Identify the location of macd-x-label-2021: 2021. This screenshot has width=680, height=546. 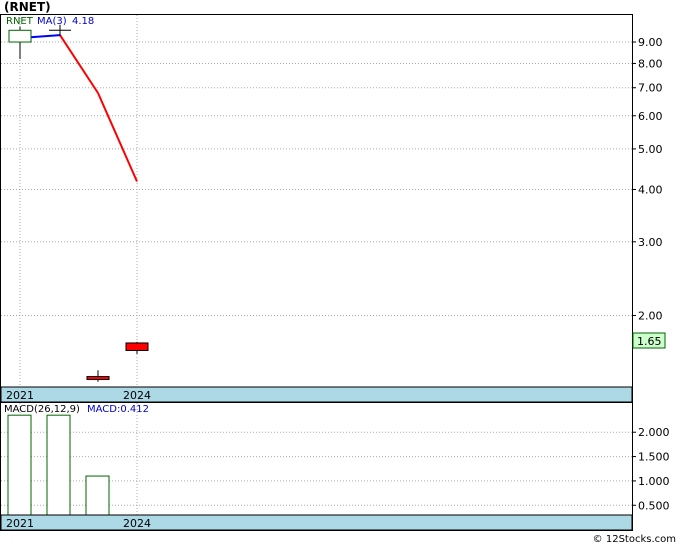
(20, 523).